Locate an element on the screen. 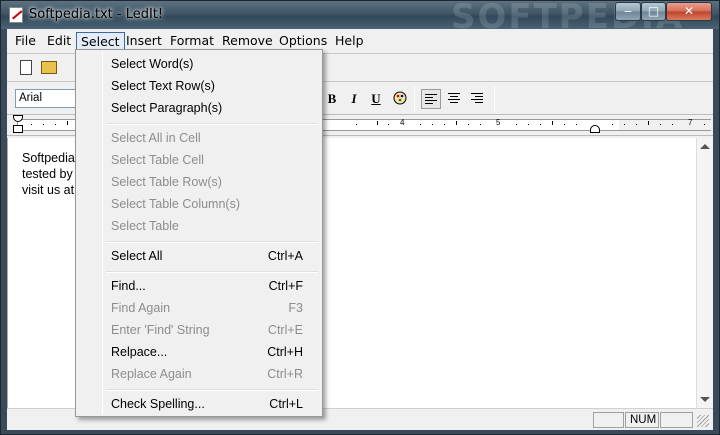 Image resolution: width=720 pixels, height=435 pixels. menu-item-label: Select Word(s) is located at coordinates (152, 64).